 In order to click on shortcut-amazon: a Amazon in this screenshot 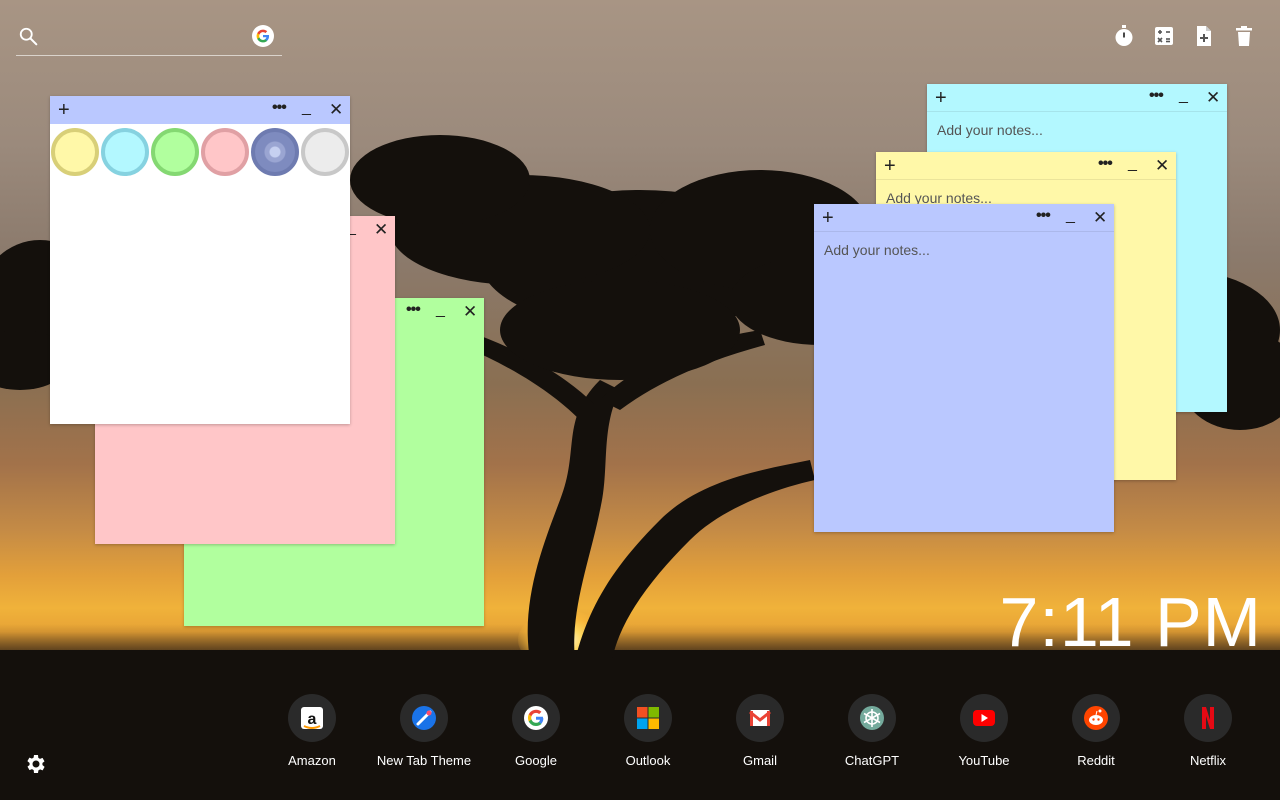, I will do `click(312, 734)`.